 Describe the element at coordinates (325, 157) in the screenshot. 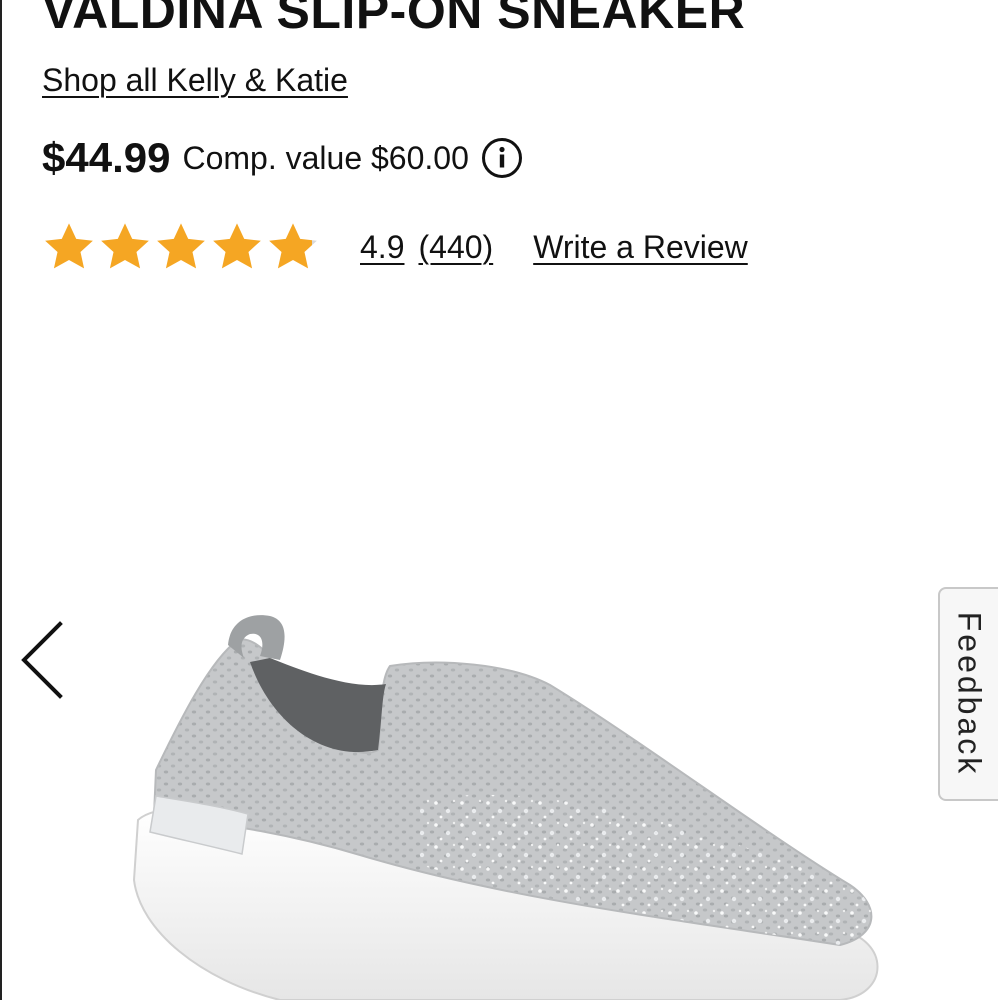

I see `comp-value: Comp. value $60.00` at that location.